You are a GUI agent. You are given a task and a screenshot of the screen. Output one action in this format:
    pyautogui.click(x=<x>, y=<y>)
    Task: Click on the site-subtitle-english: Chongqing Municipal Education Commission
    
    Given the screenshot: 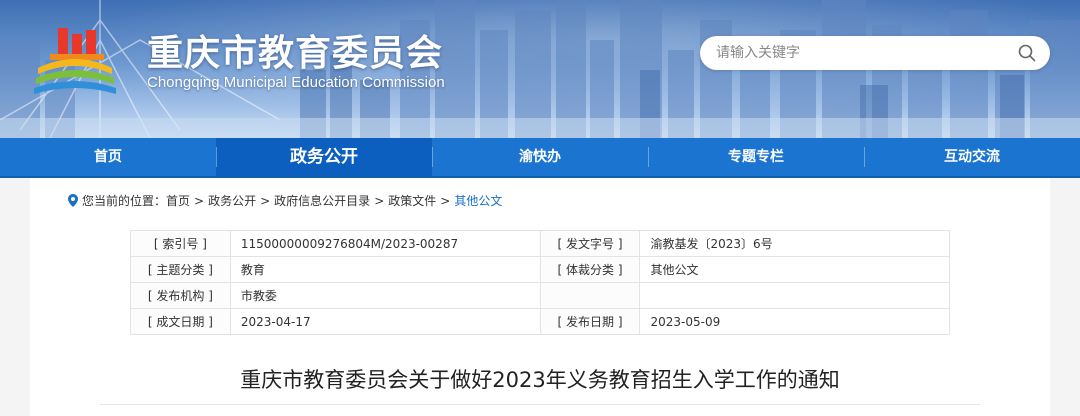 What is the action you would take?
    pyautogui.click(x=296, y=82)
    